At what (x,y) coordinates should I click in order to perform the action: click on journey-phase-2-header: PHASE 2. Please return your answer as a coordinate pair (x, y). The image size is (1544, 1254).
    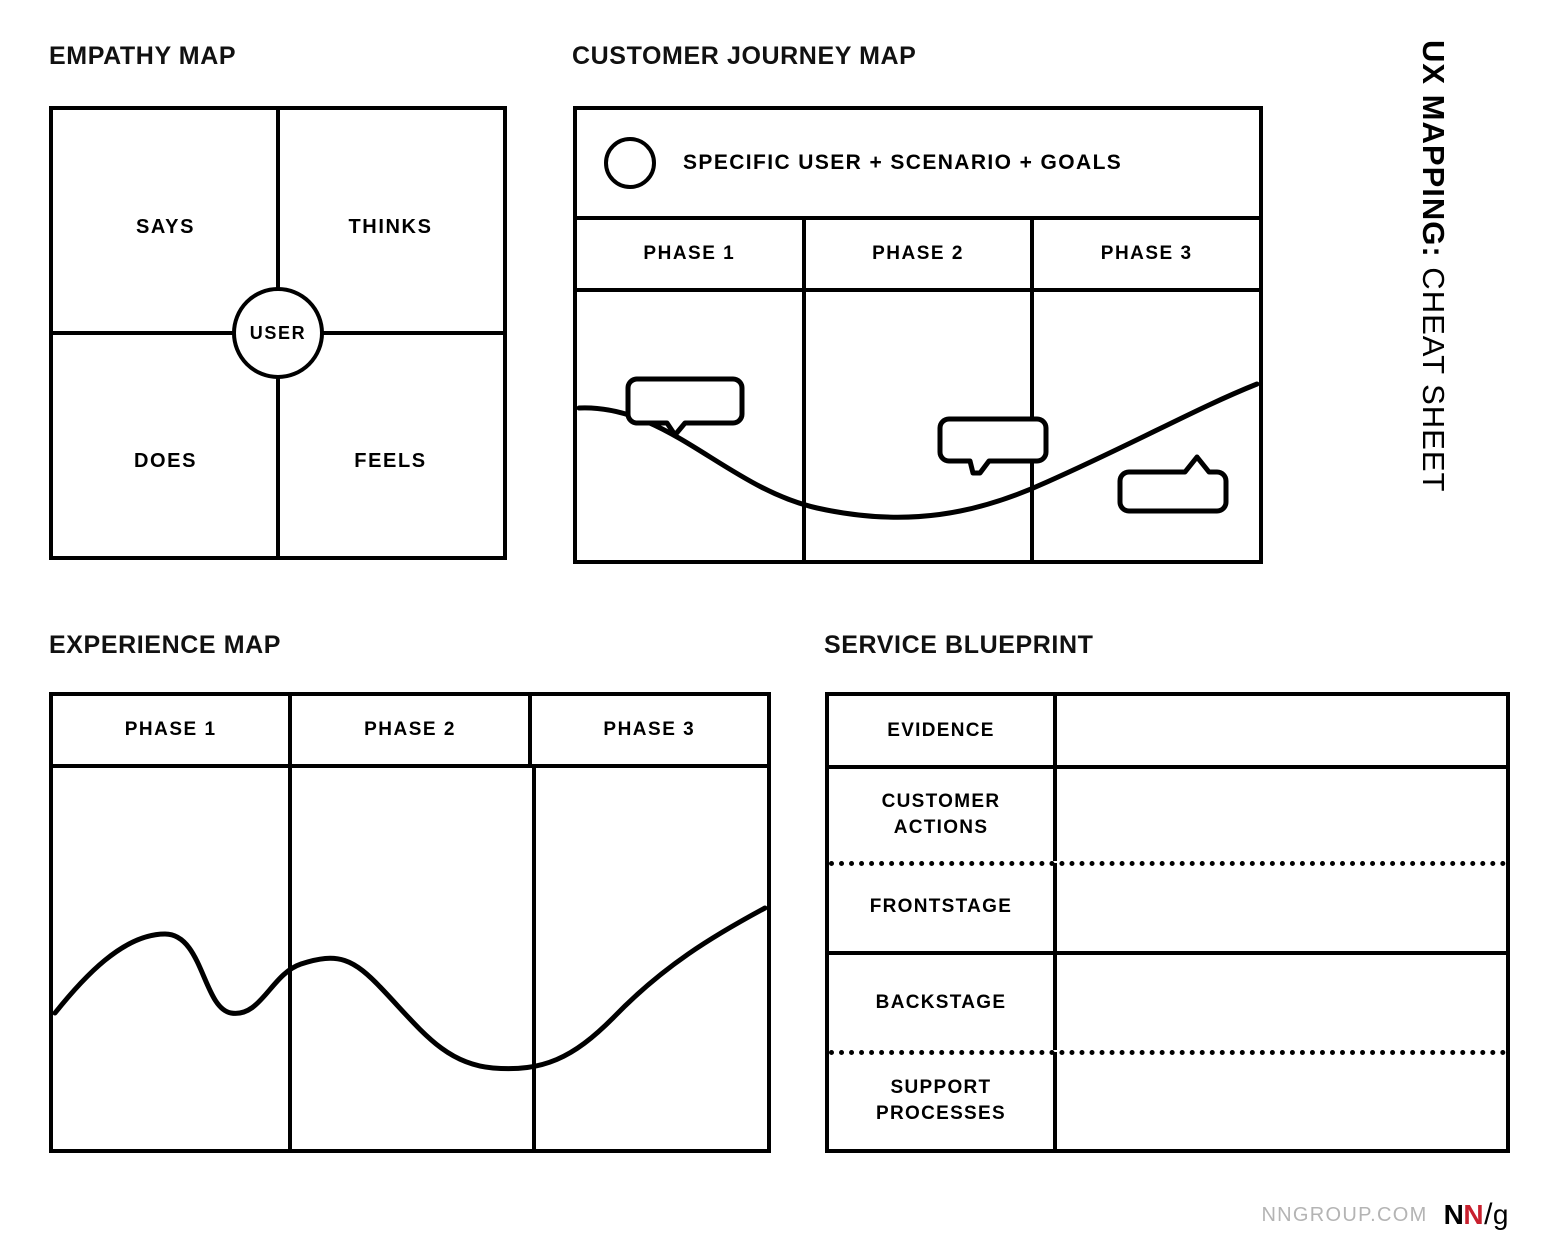
    Looking at the image, I should click on (920, 254).